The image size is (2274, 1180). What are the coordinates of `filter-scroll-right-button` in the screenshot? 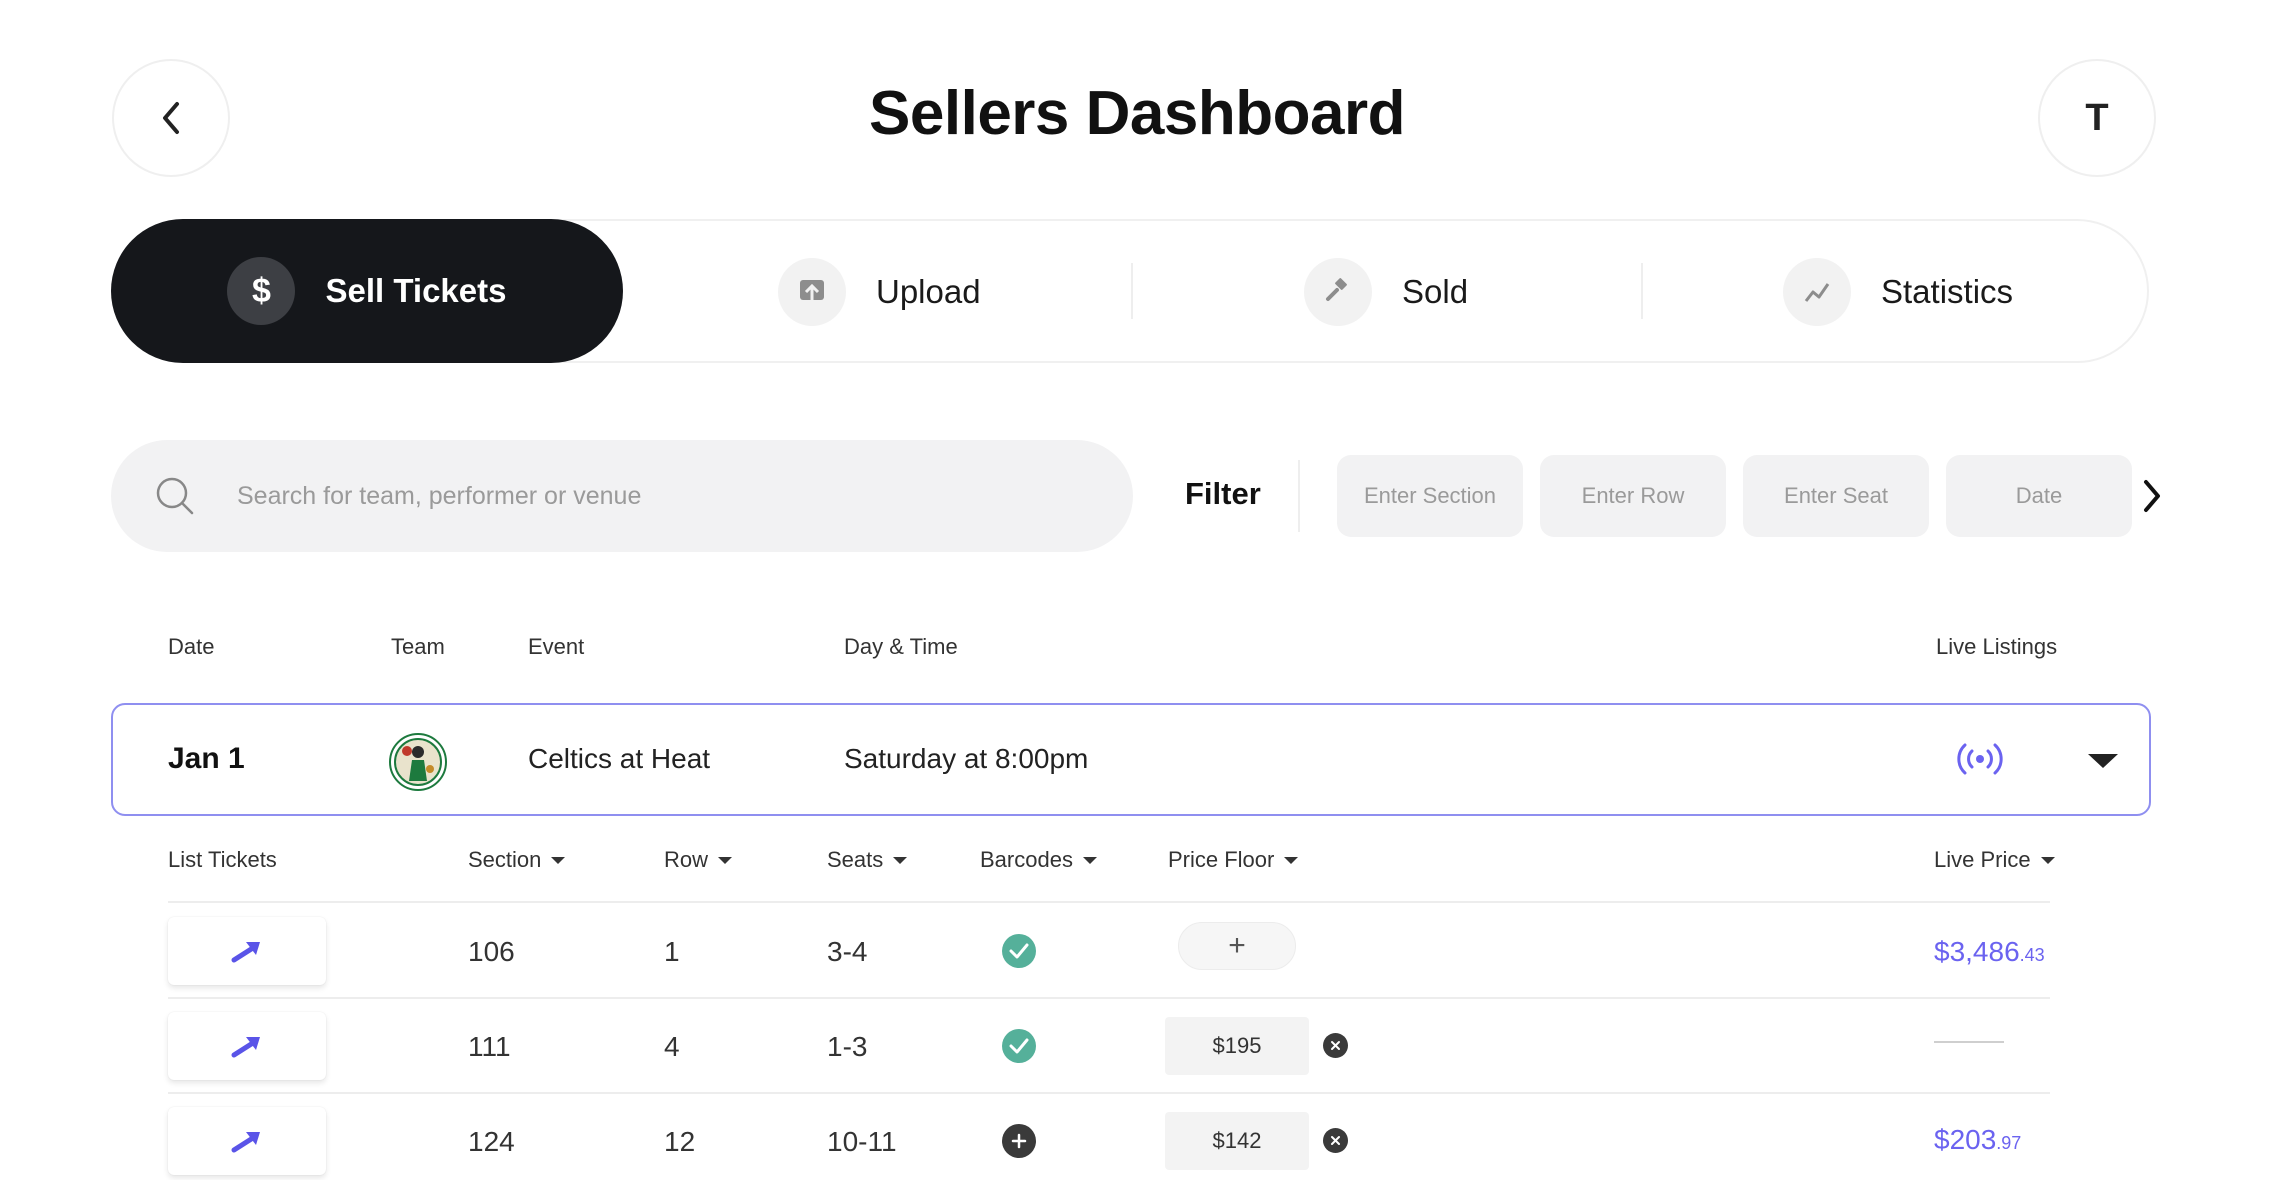 It's located at (2152, 498).